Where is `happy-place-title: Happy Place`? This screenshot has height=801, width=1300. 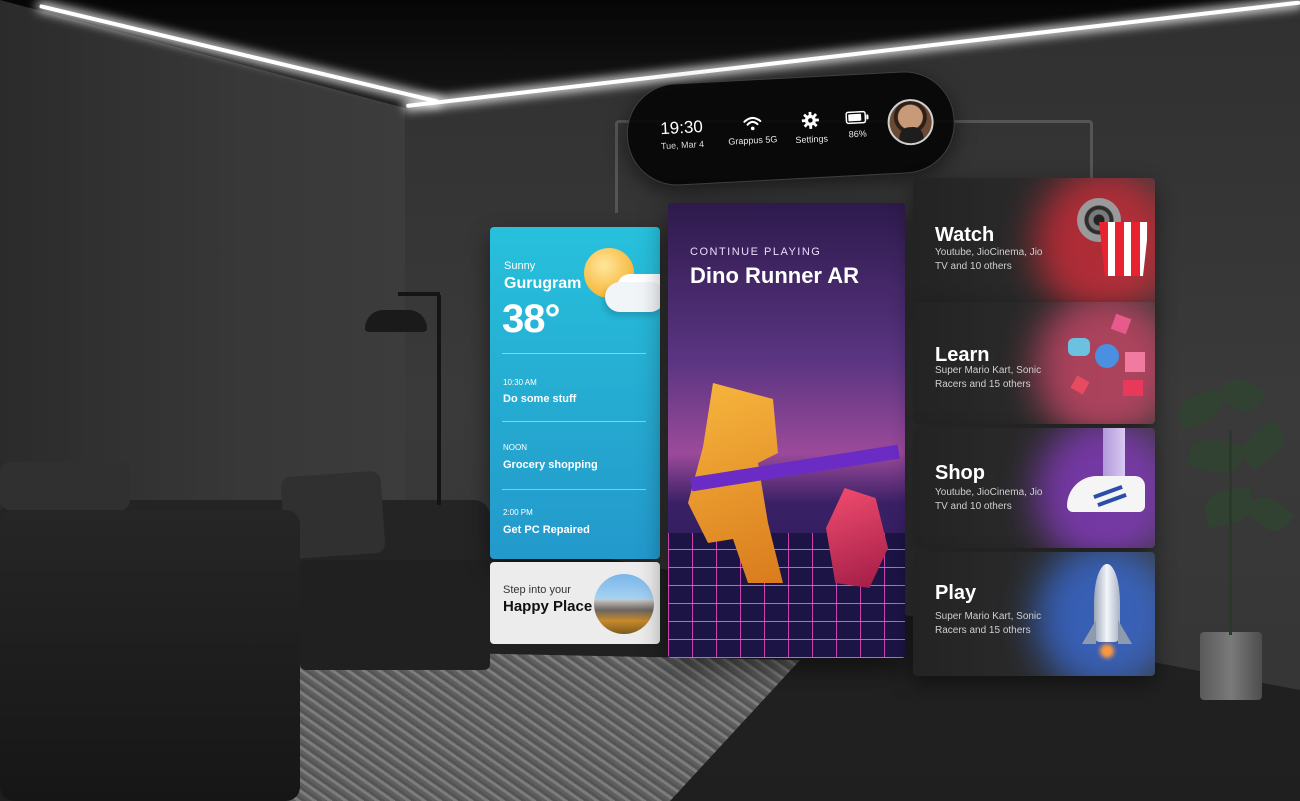 happy-place-title: Happy Place is located at coordinates (548, 606).